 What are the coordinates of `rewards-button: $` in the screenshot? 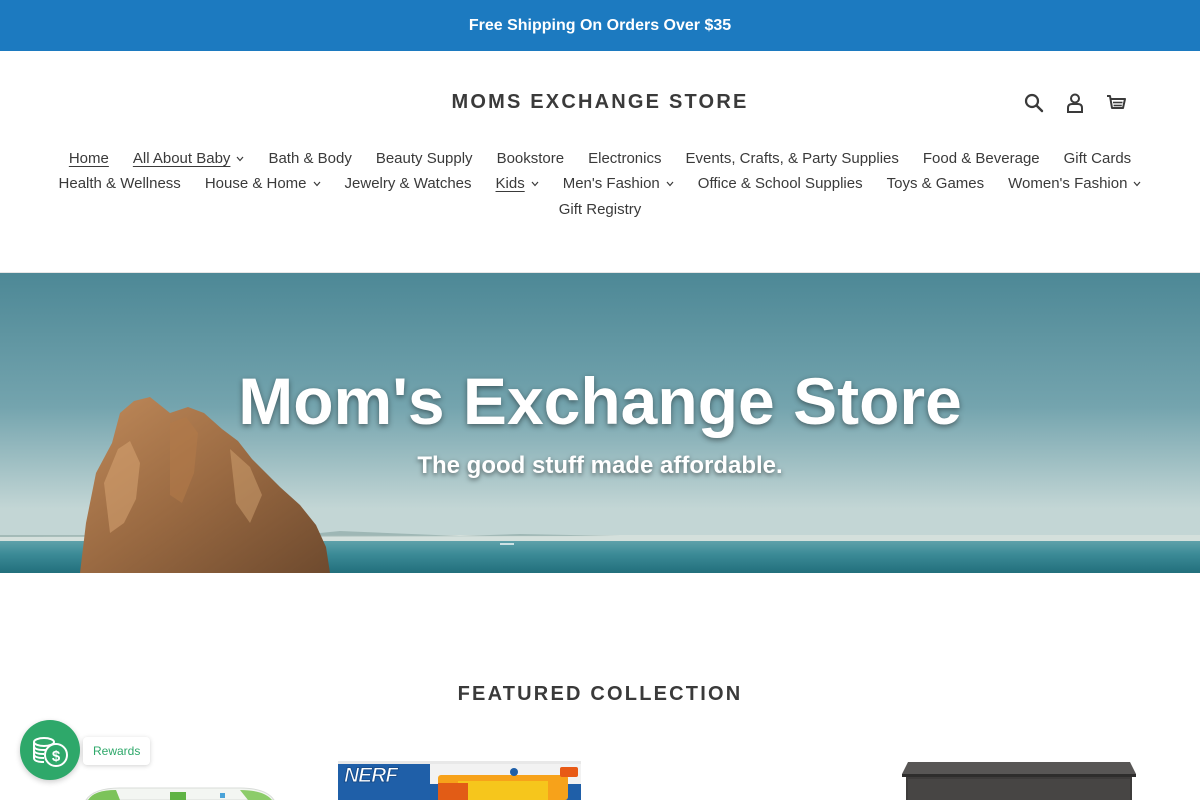 It's located at (50, 750).